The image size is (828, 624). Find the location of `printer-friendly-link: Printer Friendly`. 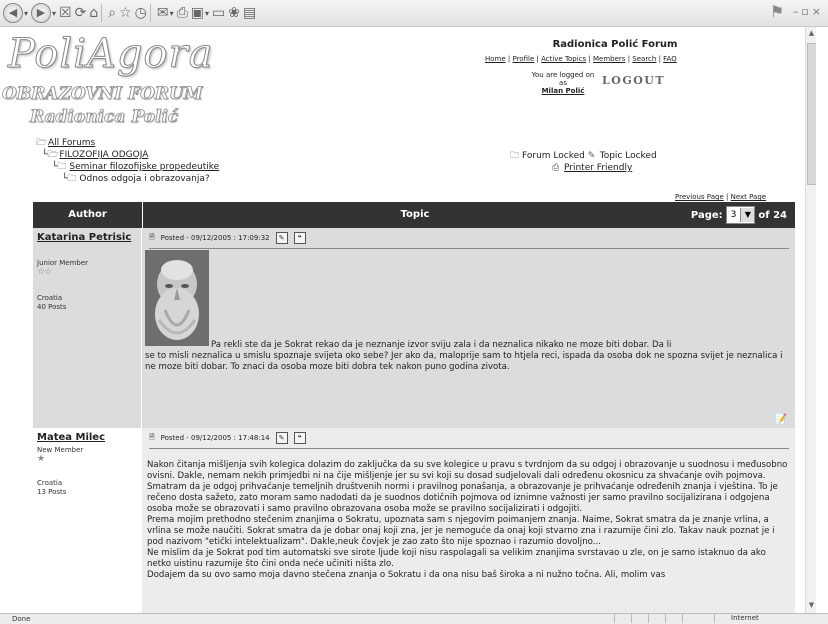

printer-friendly-link: Printer Friendly is located at coordinates (598, 168).